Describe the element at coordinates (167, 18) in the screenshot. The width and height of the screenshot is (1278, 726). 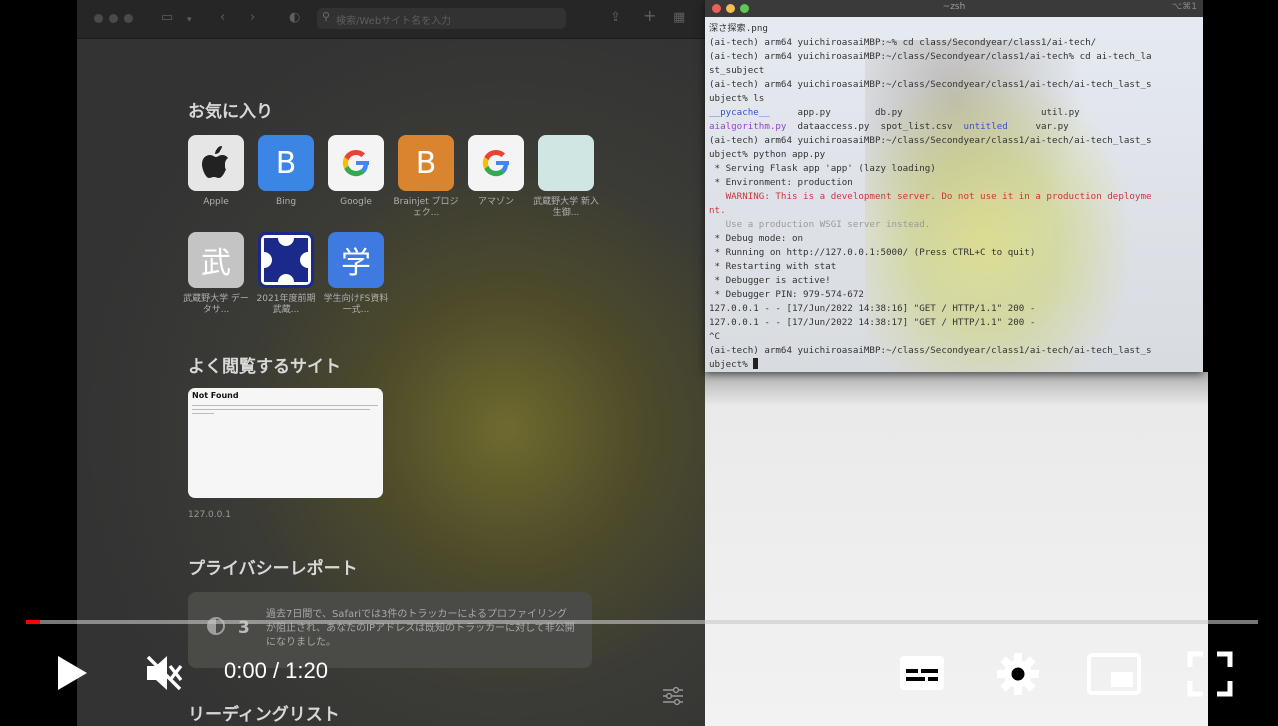
I see `sidebar-icon: ▭` at that location.